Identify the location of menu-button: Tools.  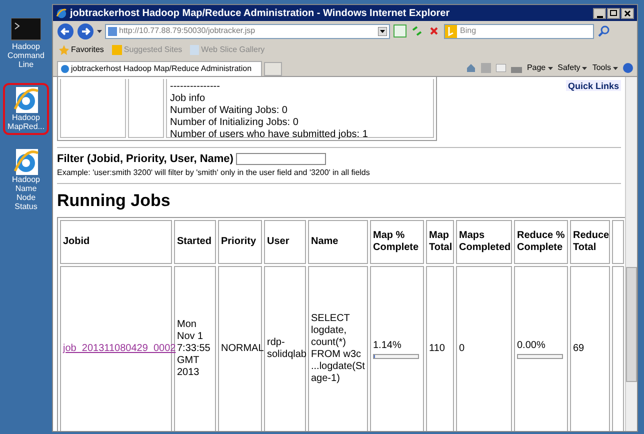
(605, 68).